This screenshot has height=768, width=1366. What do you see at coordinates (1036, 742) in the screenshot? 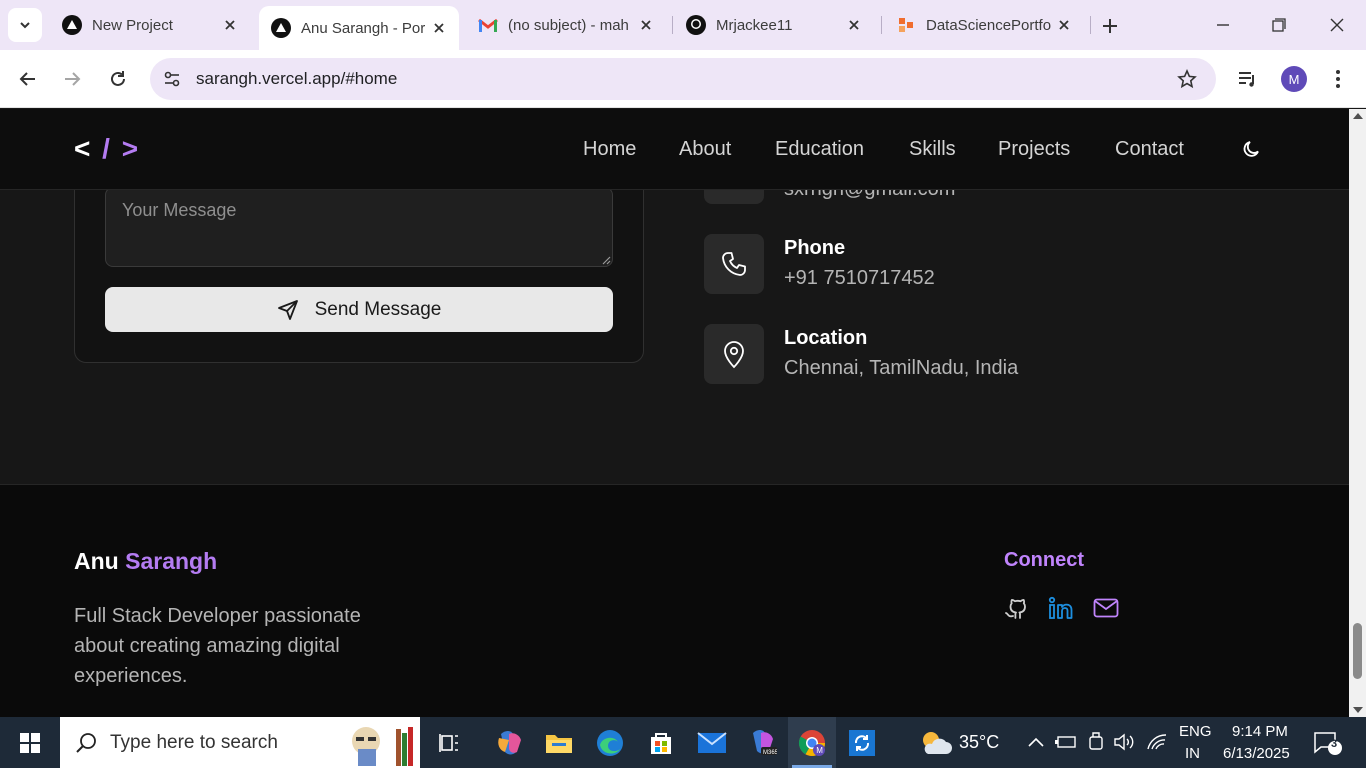
I see `show-hidden-icons-button` at bounding box center [1036, 742].